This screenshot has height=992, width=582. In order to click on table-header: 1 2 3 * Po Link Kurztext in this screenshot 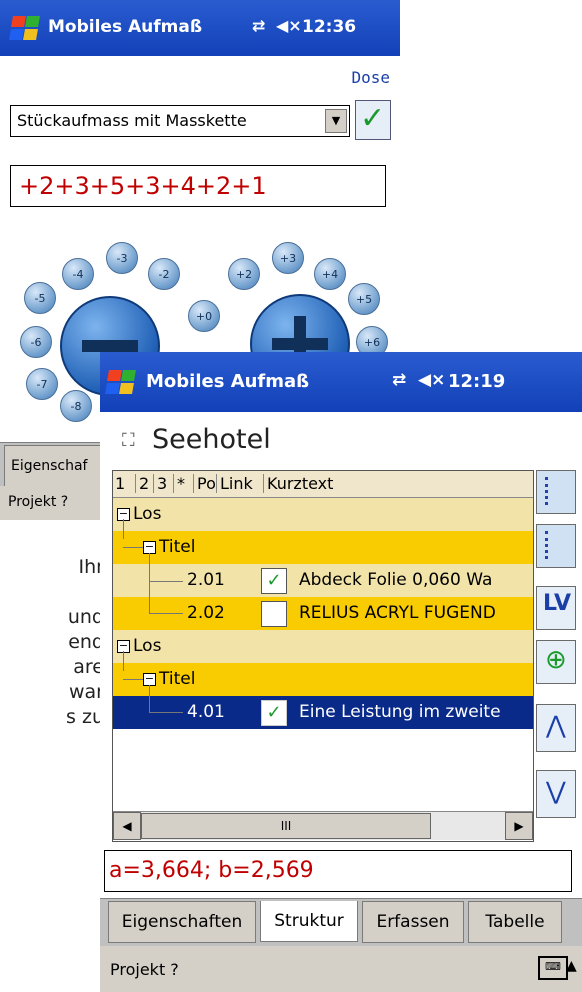, I will do `click(323, 484)`.